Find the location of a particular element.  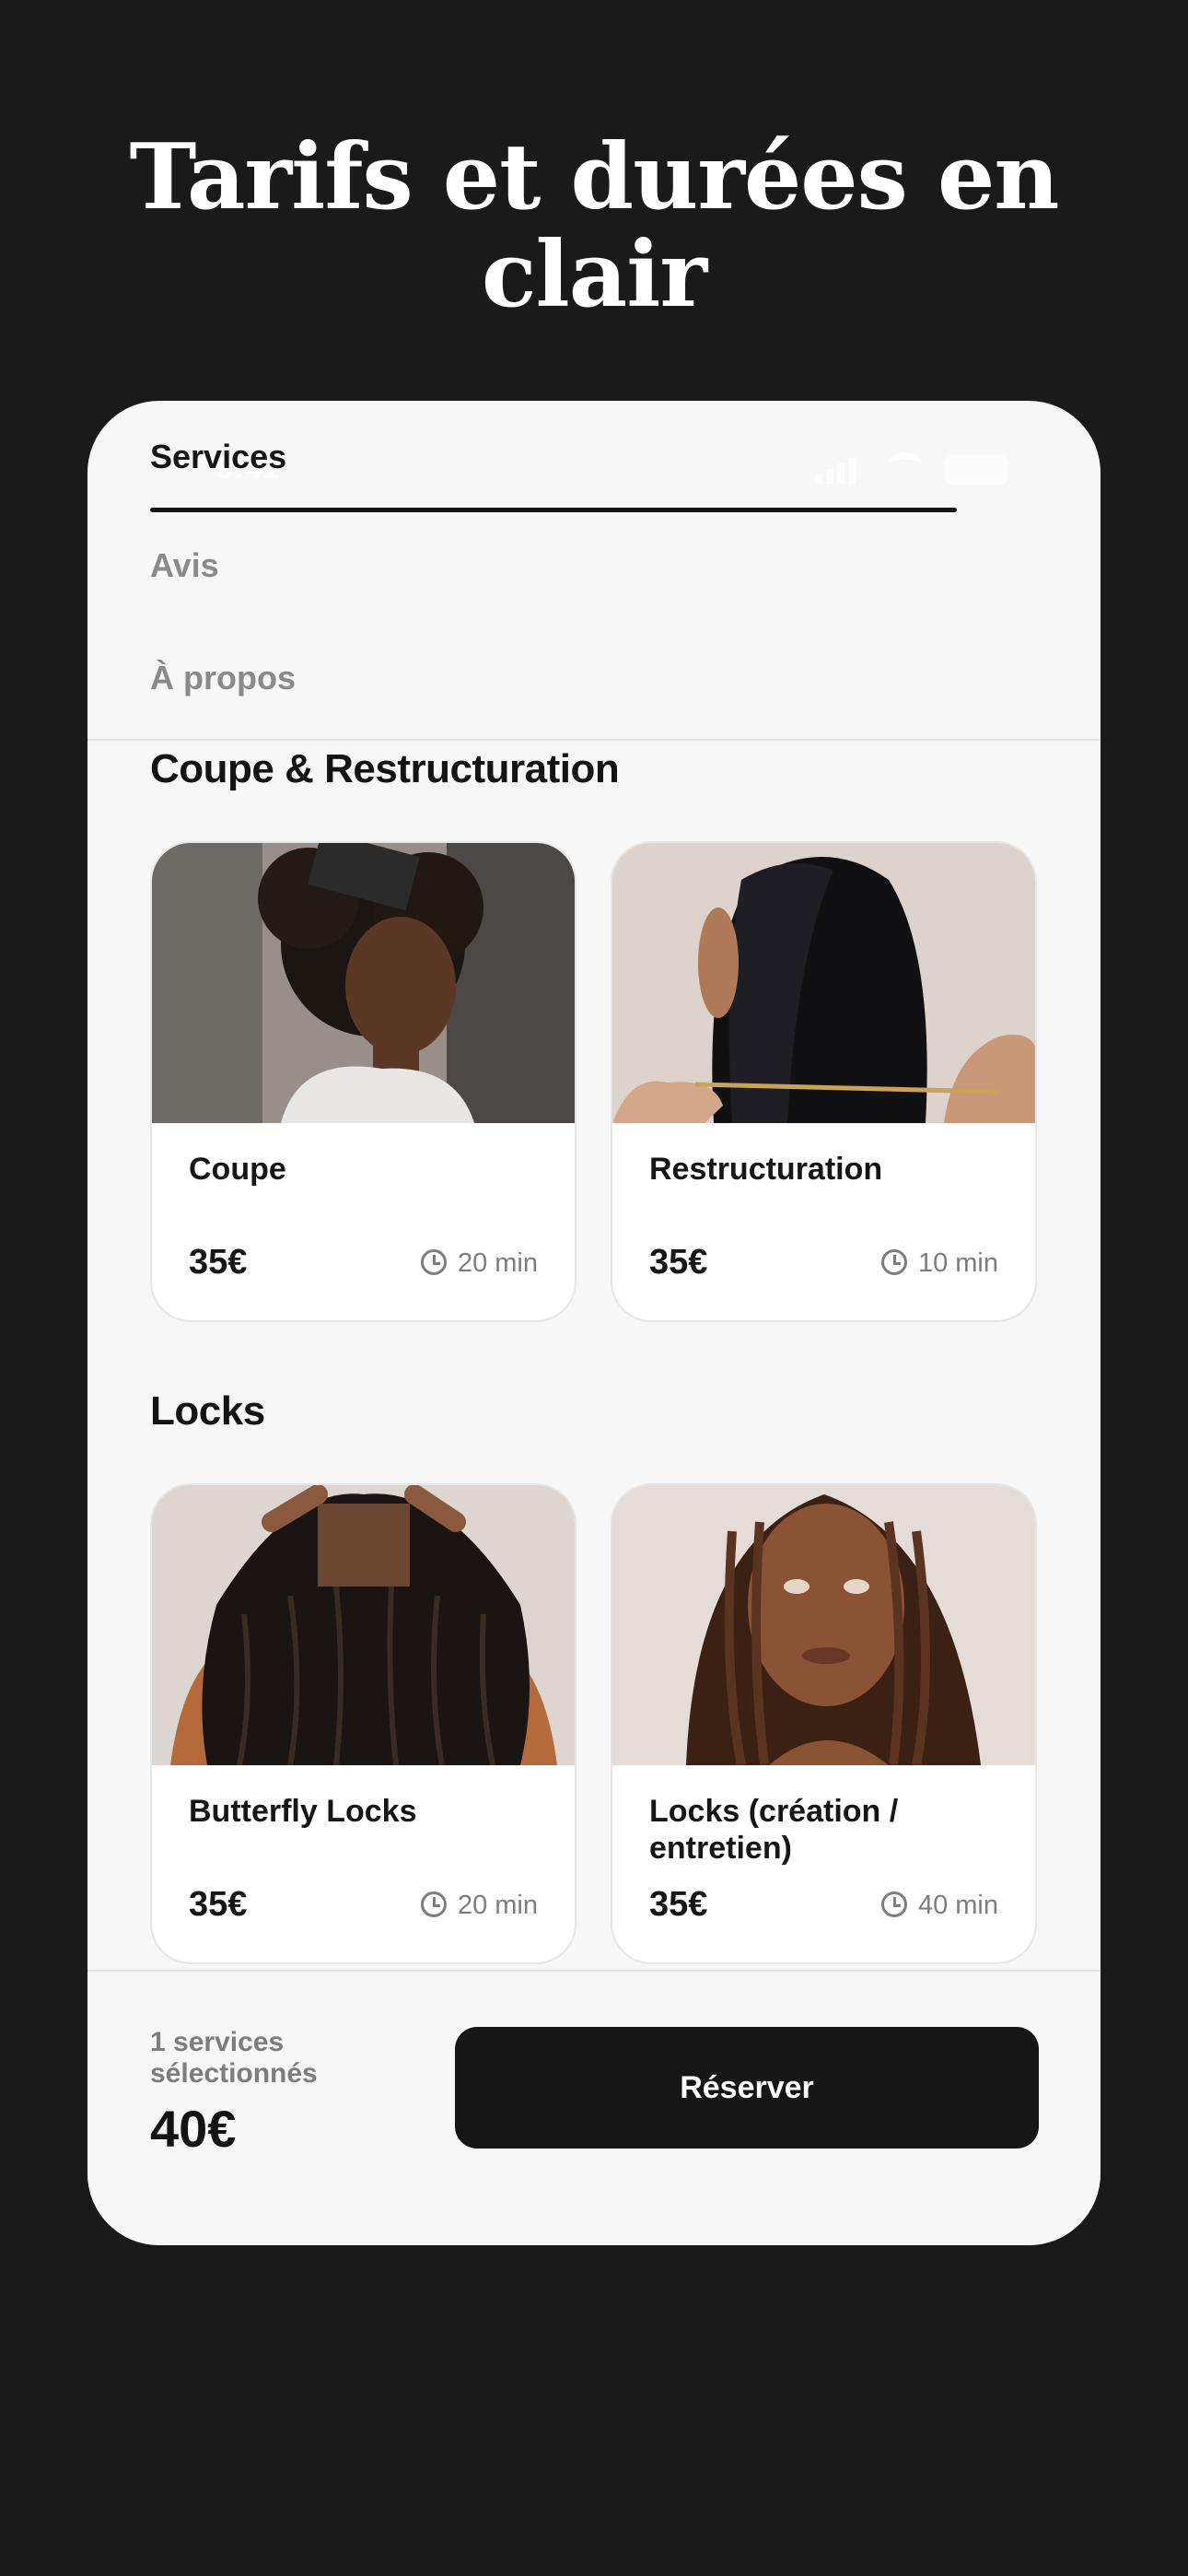

headline-line-1: Tarifs et durées en is located at coordinates (594, 177).